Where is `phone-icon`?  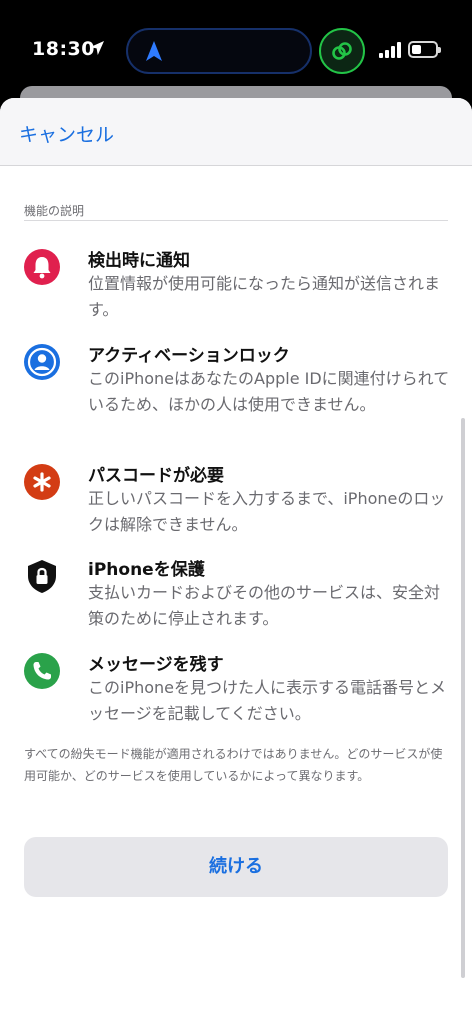
phone-icon is located at coordinates (42, 671).